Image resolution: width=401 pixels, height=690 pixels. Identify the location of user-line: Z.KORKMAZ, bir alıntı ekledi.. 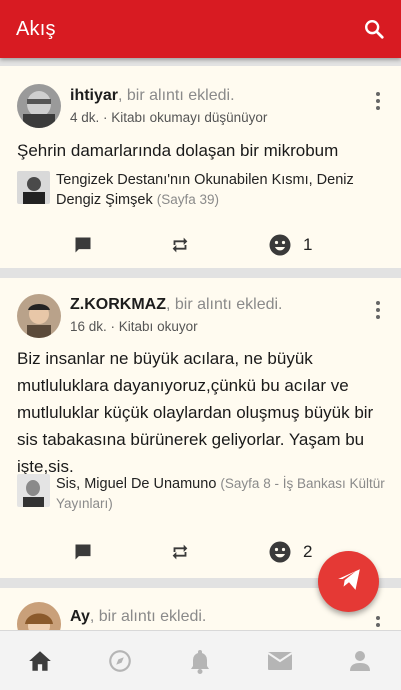
(176, 305).